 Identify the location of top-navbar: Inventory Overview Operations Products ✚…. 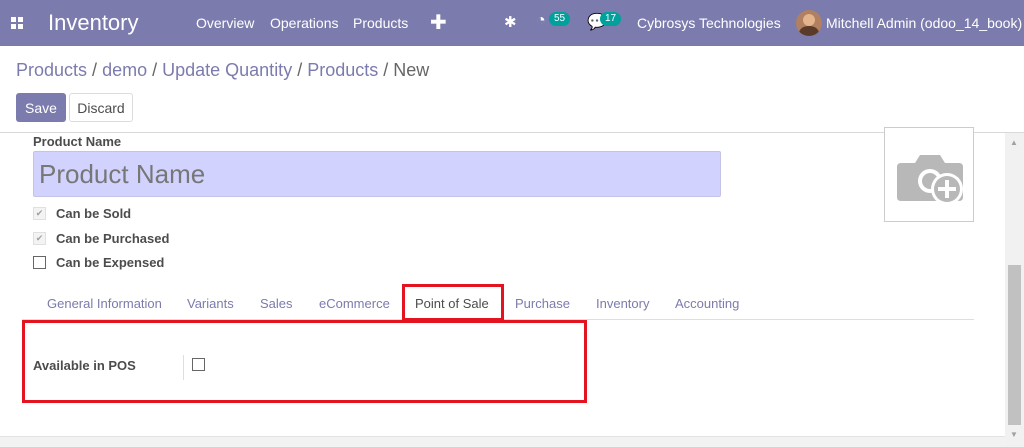
(512, 23).